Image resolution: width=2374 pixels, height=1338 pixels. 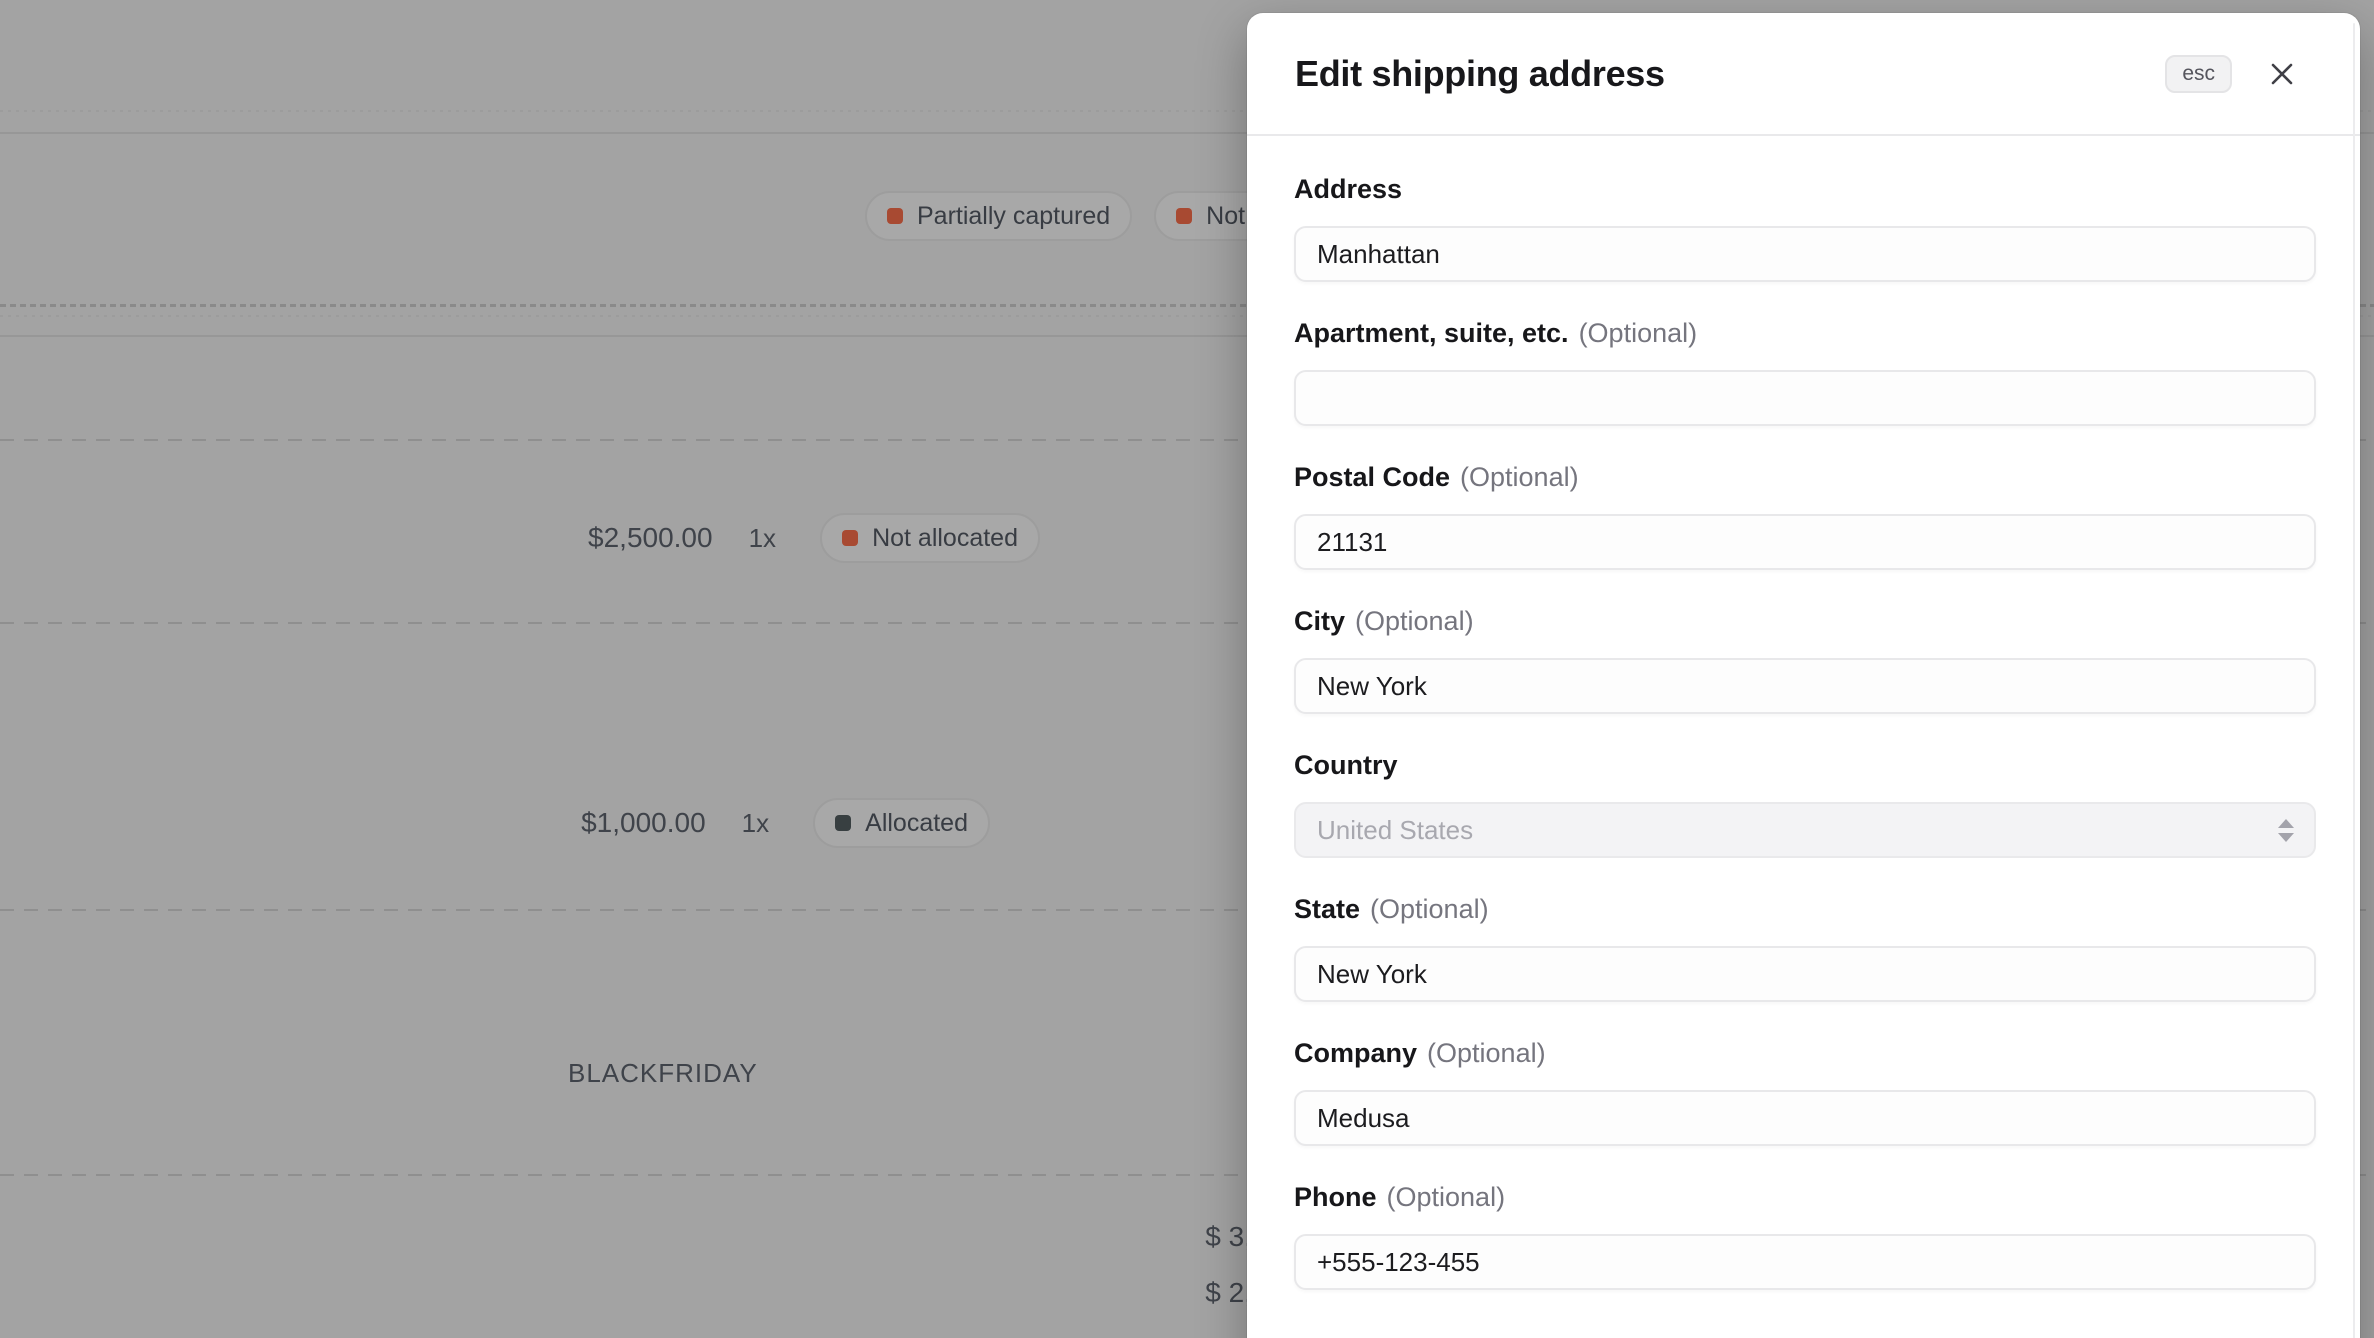 I want to click on drawer-header: Edit shipping address esc, so click(x=1803, y=74).